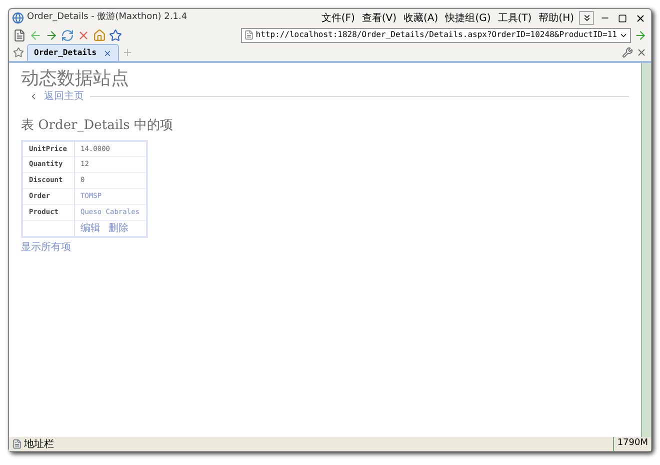 Image resolution: width=660 pixels, height=465 pixels. What do you see at coordinates (19, 35) in the screenshot?
I see `new-page-icon` at bounding box center [19, 35].